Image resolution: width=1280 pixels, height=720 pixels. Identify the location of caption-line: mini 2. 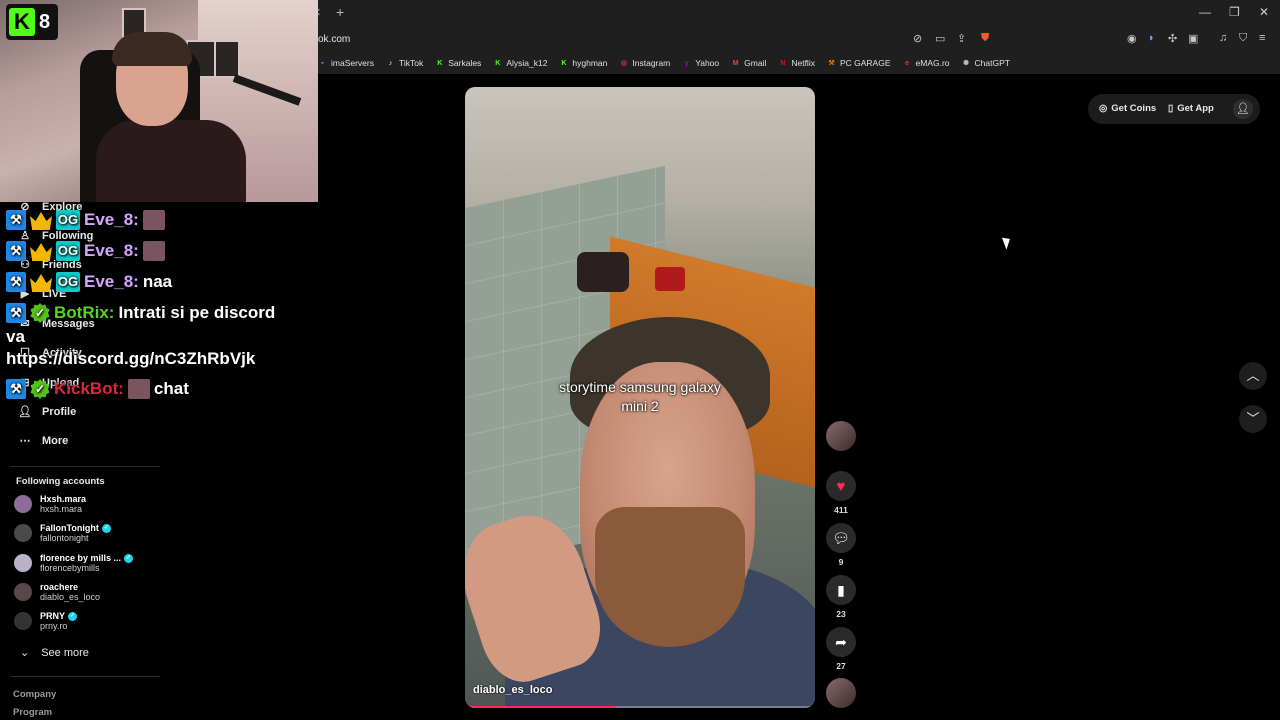
(640, 406).